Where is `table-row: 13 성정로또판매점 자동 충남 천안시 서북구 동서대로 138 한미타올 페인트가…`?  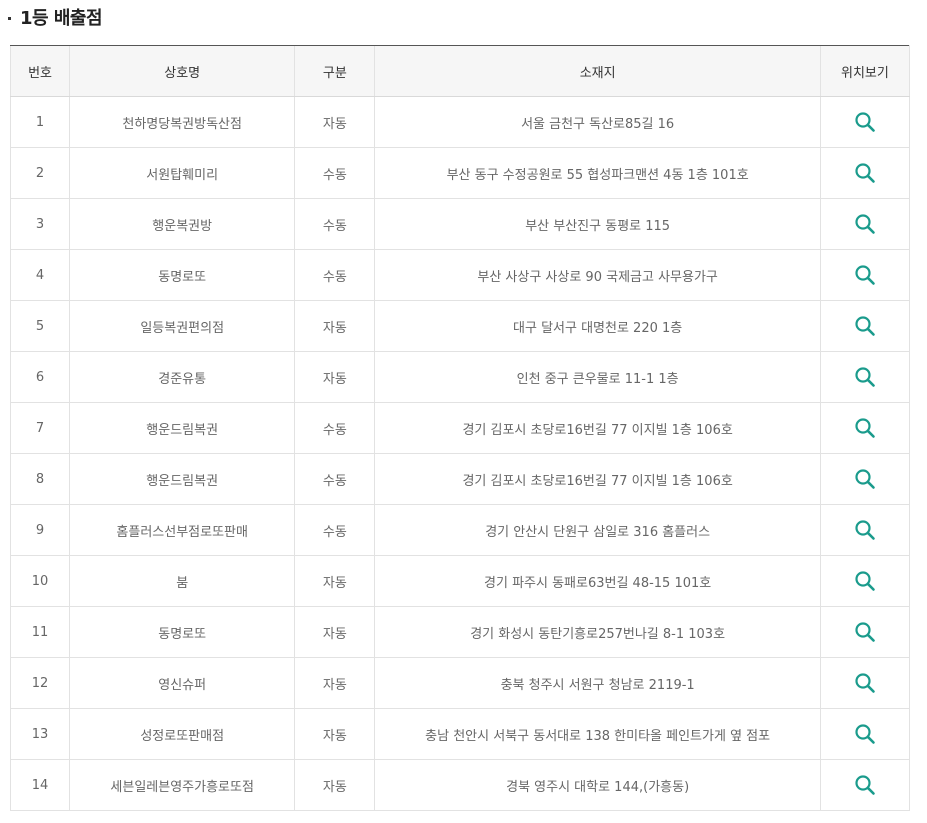
table-row: 13 성정로또판매점 자동 충남 천안시 서북구 동서대로 138 한미타올 페인트가… is located at coordinates (460, 734).